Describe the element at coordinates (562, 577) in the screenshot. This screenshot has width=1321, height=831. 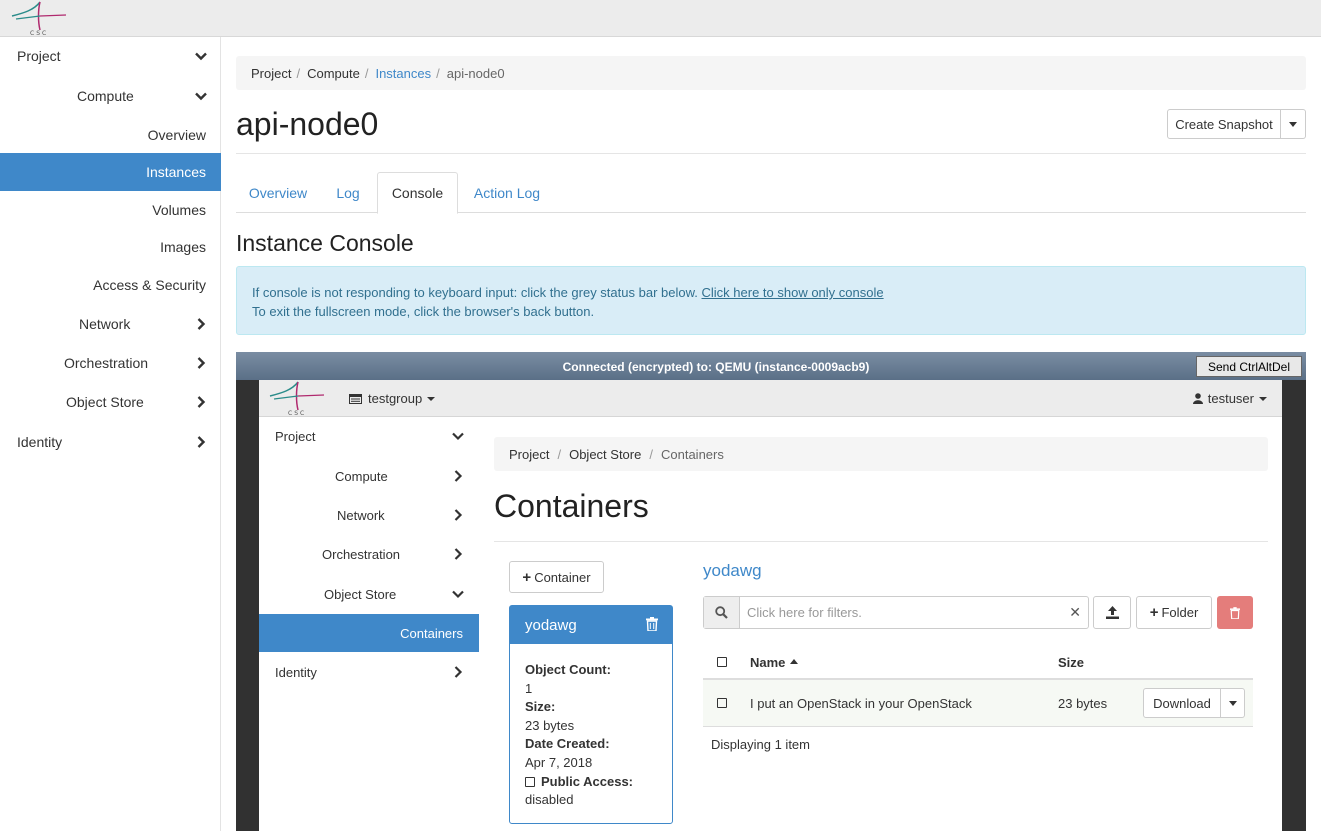
I see `add-container-label: Container` at that location.